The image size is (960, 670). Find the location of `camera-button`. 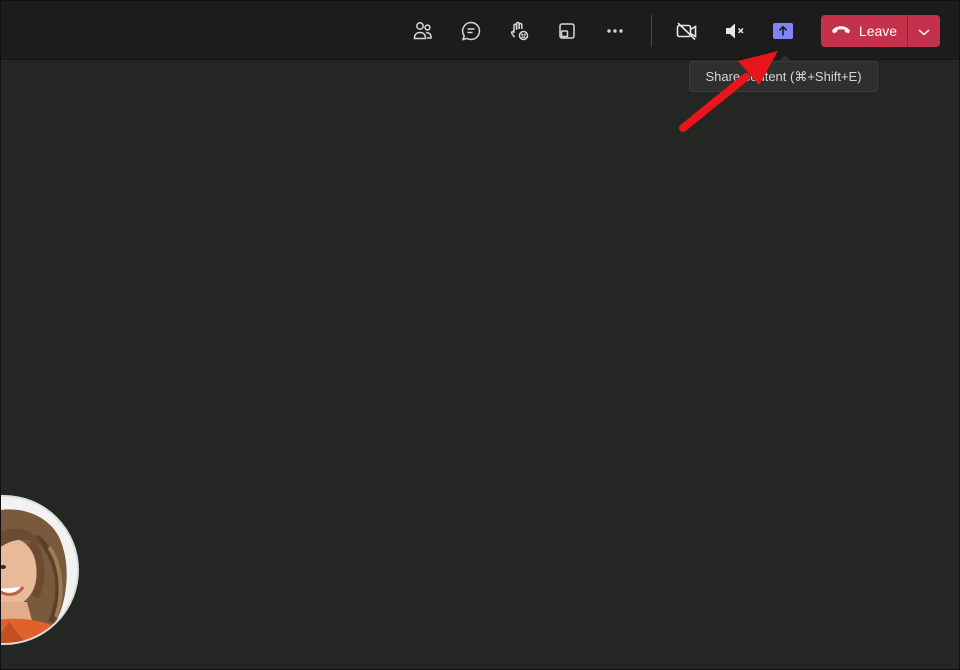

camera-button is located at coordinates (687, 31).